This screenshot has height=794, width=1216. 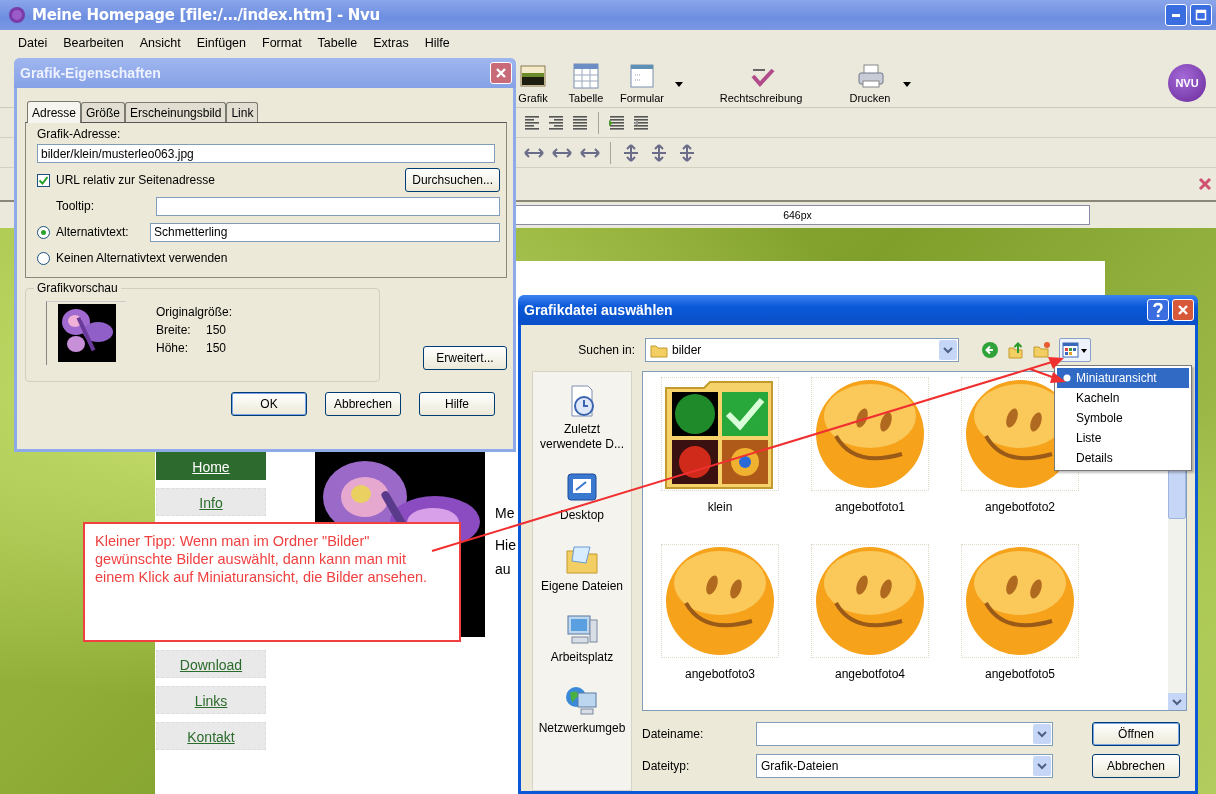 I want to click on menu-item: Datei, so click(x=33, y=43).